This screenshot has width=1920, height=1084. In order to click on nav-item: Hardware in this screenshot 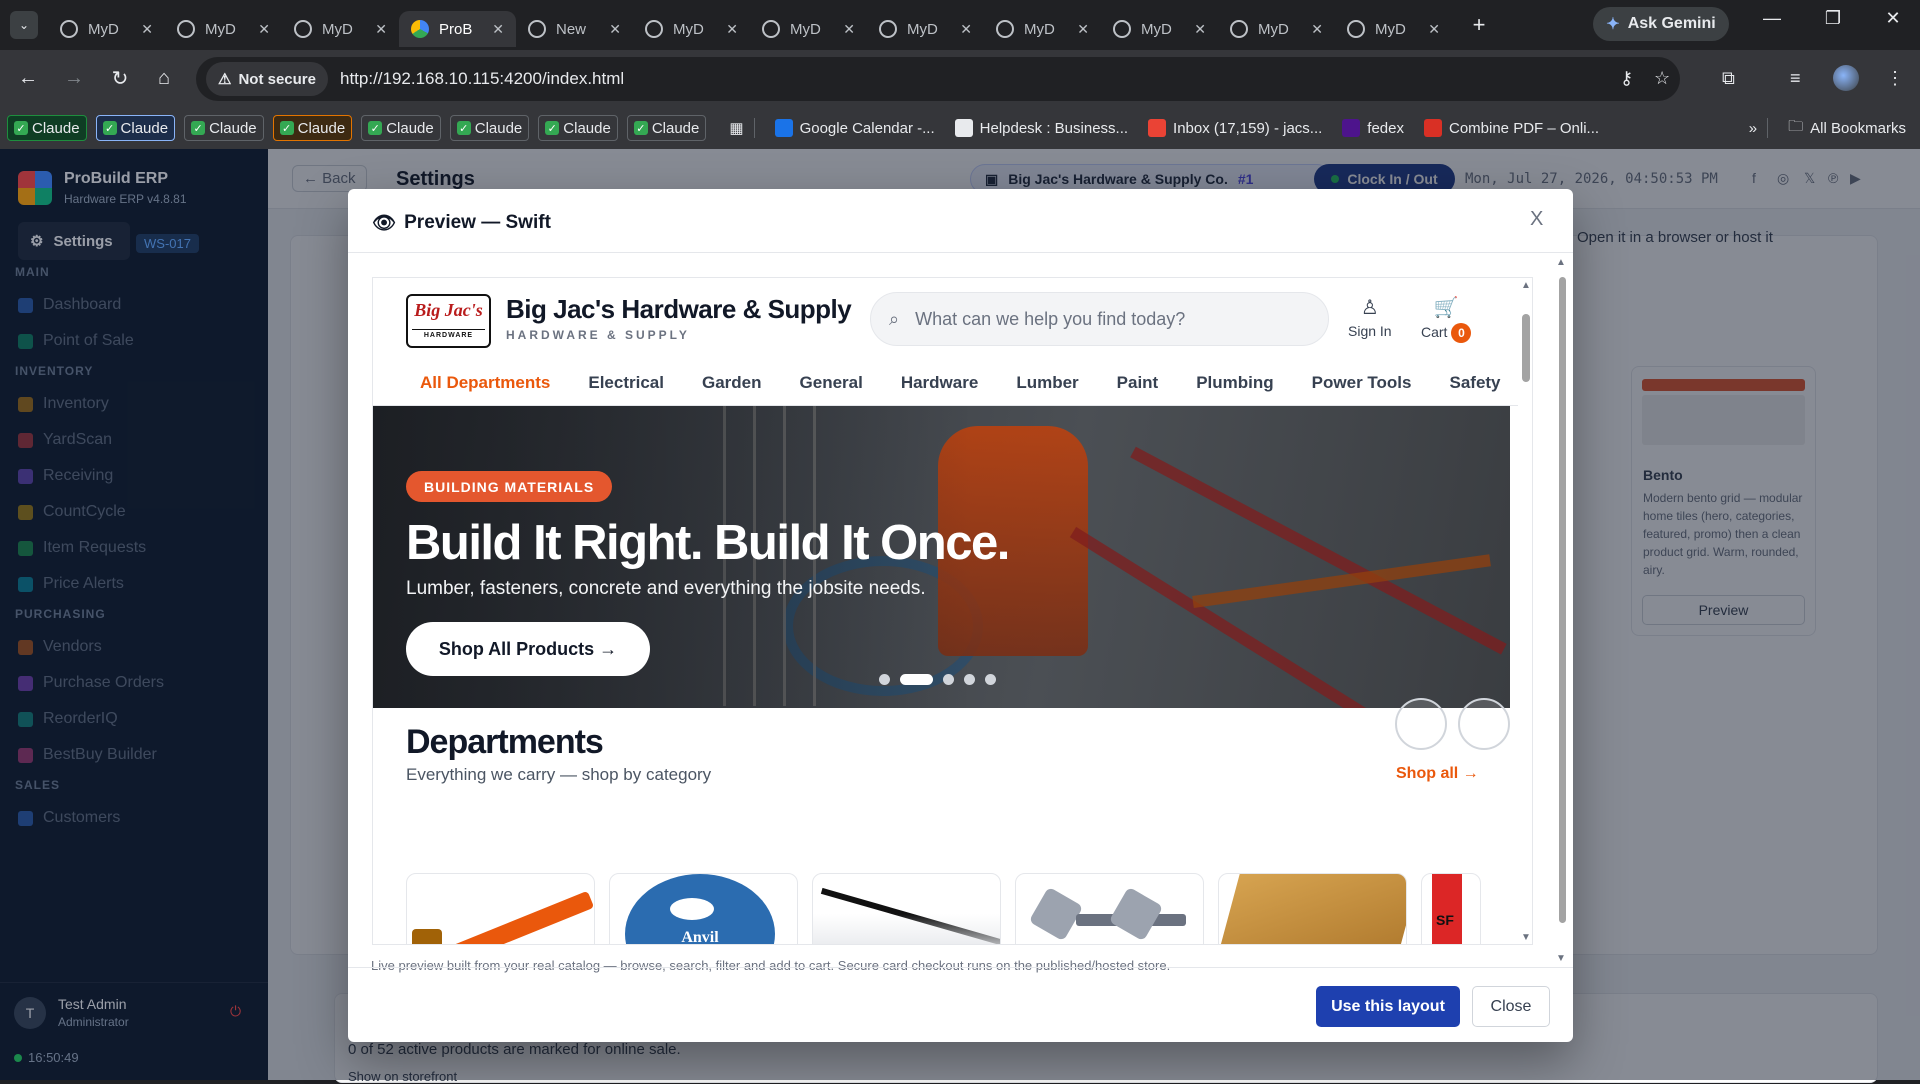, I will do `click(939, 383)`.